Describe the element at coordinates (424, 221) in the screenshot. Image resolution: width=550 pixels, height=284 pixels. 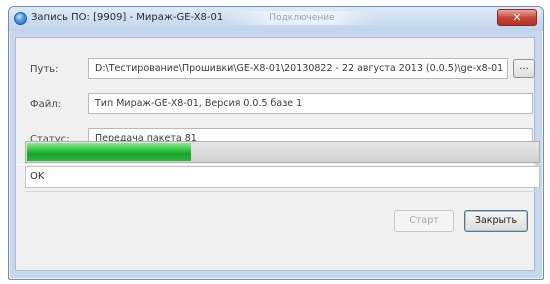
I see `start-button: Старт` at that location.